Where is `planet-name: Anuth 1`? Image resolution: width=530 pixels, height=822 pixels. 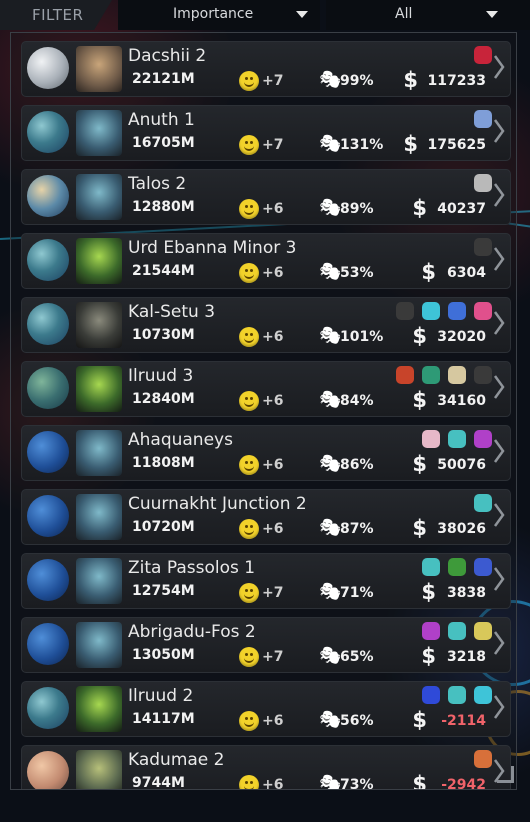
planet-name: Anuth 1 is located at coordinates (161, 120).